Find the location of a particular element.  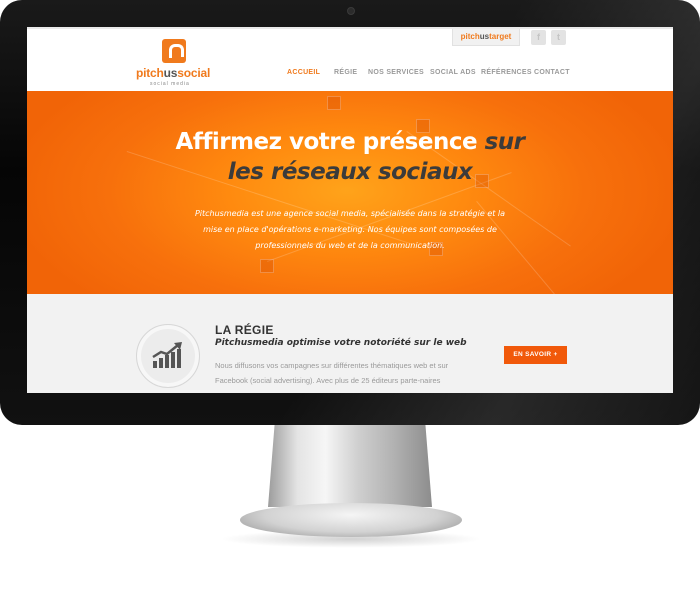

twitter-icon: t is located at coordinates (558, 37).